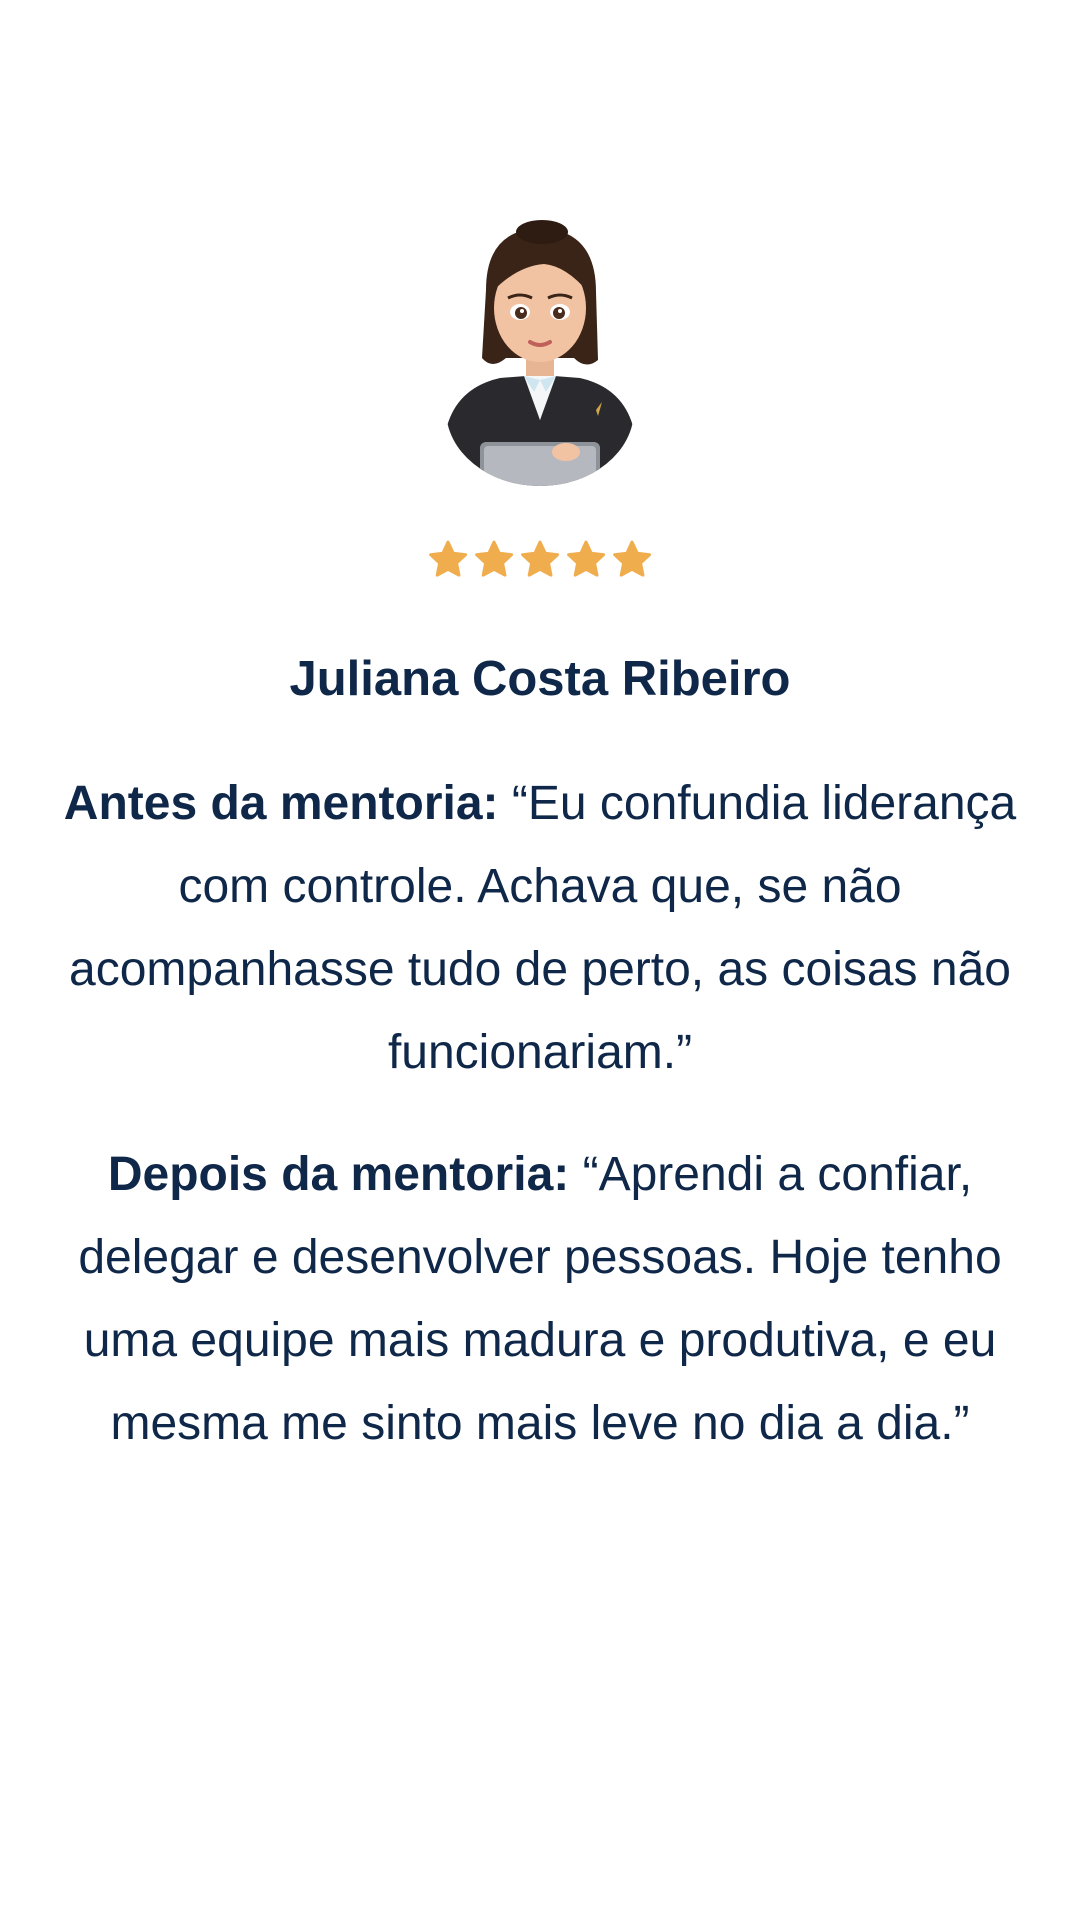 The image size is (1080, 1920). I want to click on avatar, so click(540, 353).